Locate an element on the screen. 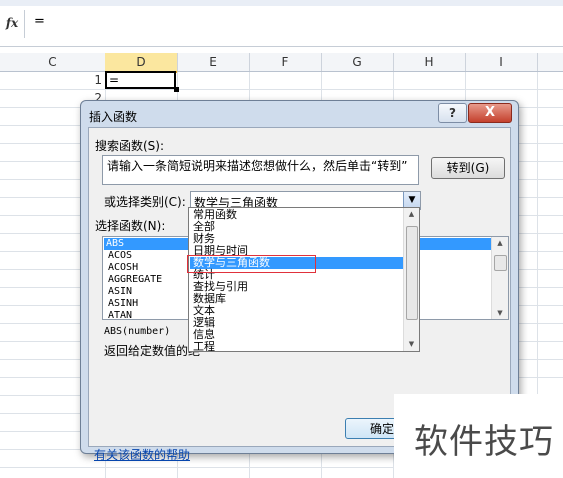  search-function-label: 搜索函数(S): is located at coordinates (130, 146).